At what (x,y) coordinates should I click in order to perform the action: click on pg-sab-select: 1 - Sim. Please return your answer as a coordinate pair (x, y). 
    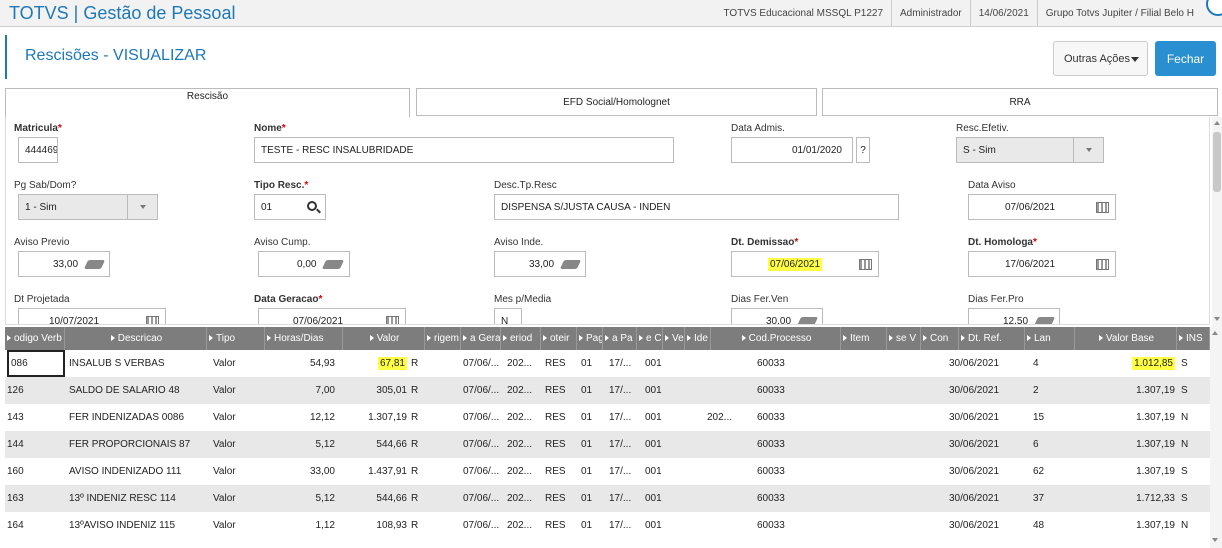
    Looking at the image, I should click on (88, 207).